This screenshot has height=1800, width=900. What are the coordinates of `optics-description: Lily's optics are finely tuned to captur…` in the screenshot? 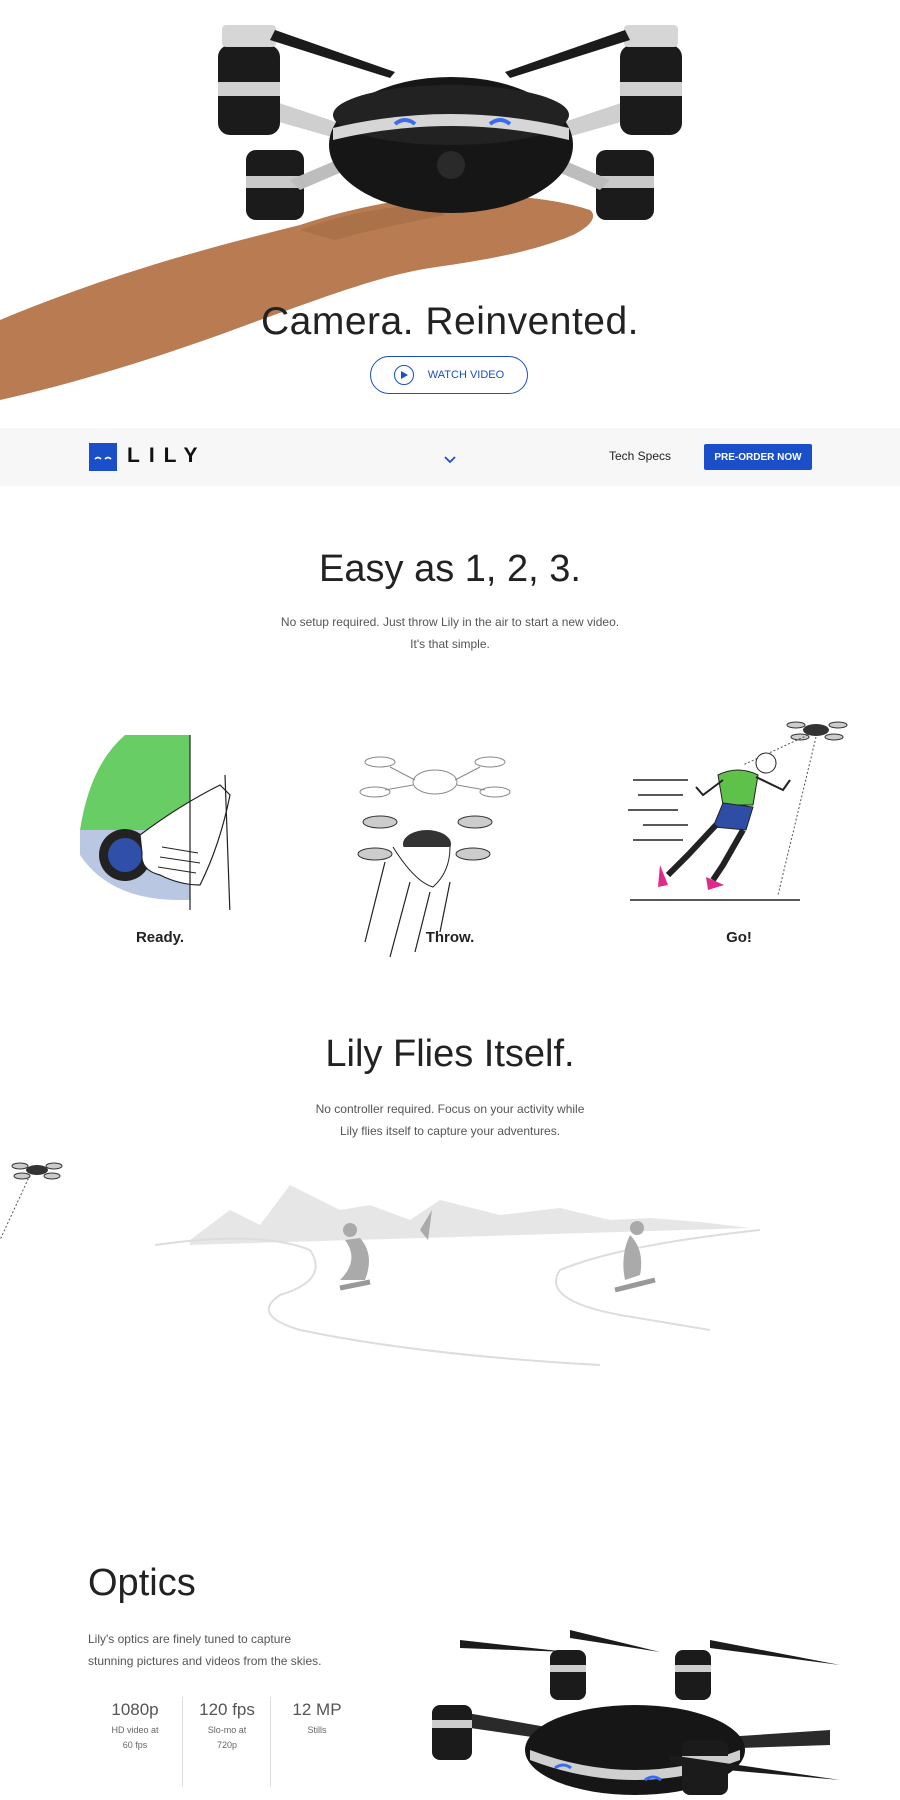 It's located at (218, 1650).